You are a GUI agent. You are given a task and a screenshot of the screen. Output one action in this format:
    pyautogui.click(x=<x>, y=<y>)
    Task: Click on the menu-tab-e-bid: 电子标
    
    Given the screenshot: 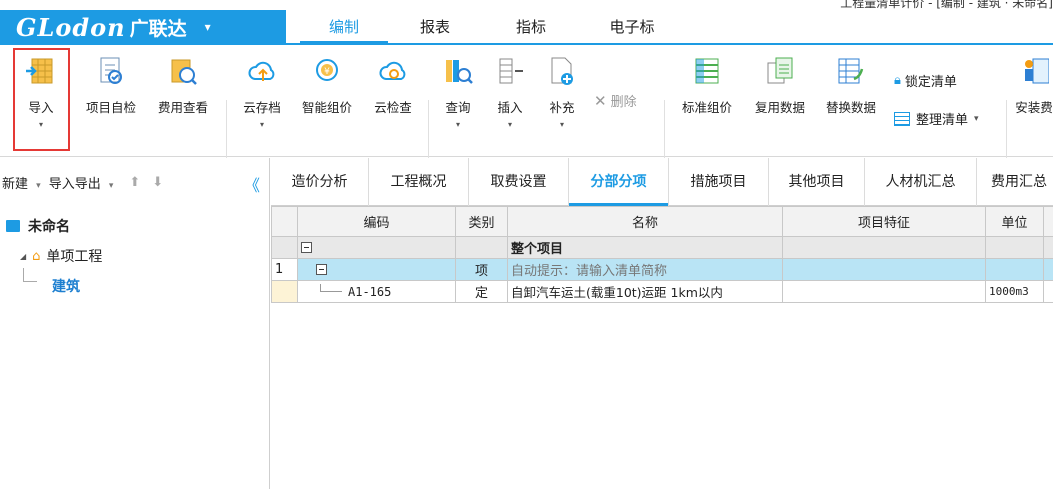 What is the action you would take?
    pyautogui.click(x=632, y=27)
    